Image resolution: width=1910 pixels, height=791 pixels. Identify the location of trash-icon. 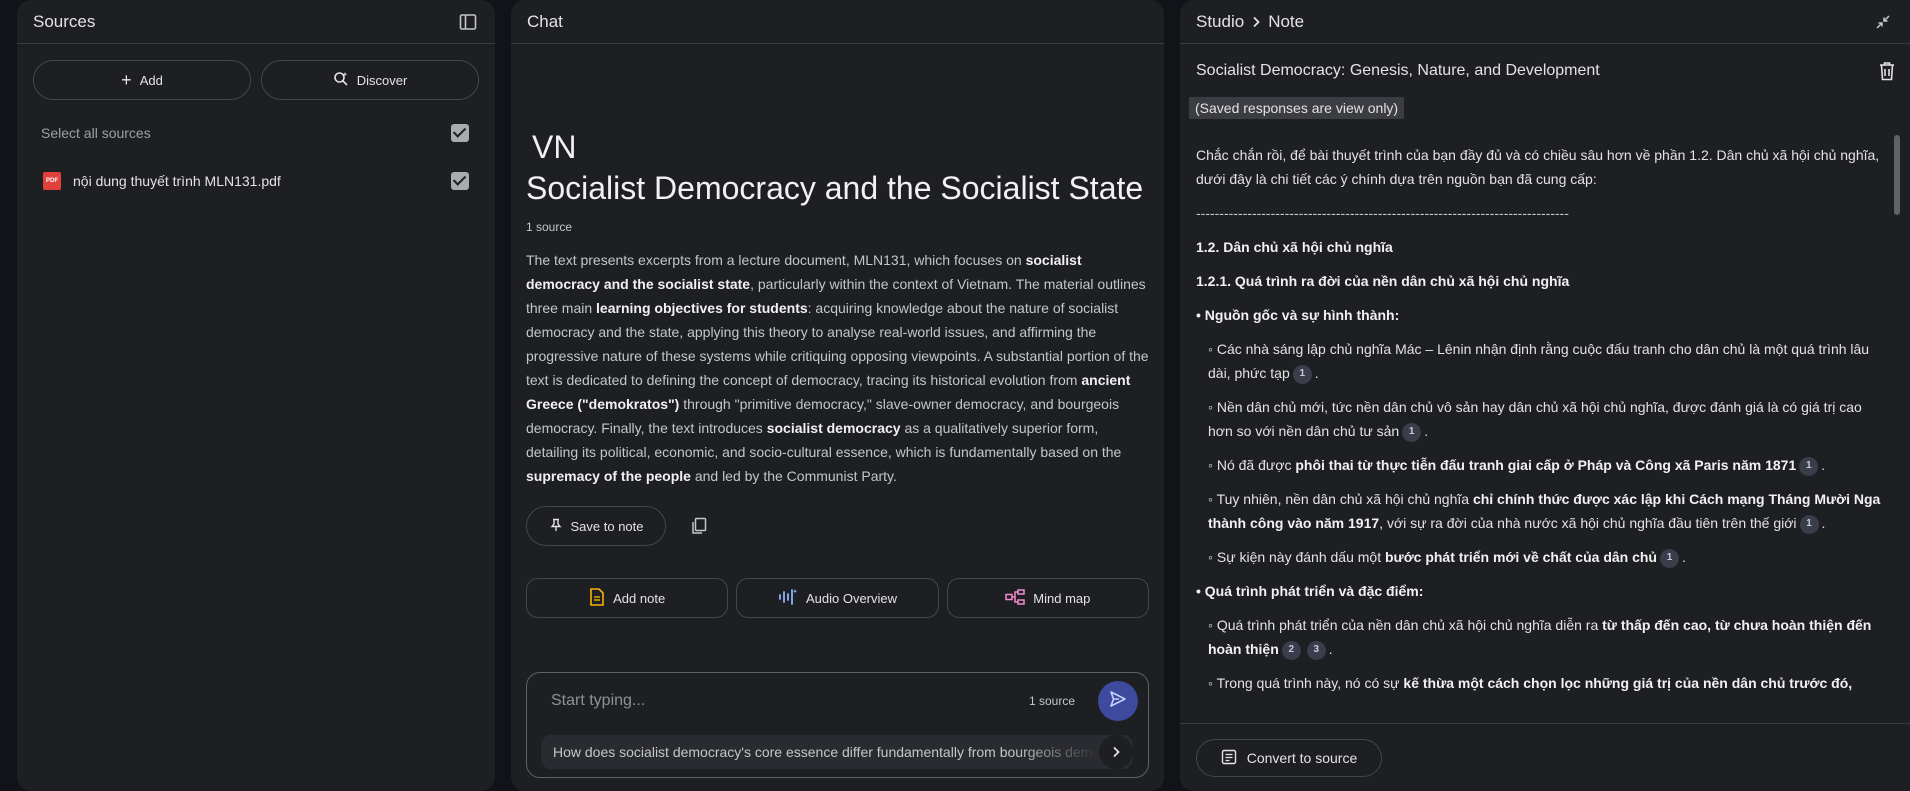
(1887, 71).